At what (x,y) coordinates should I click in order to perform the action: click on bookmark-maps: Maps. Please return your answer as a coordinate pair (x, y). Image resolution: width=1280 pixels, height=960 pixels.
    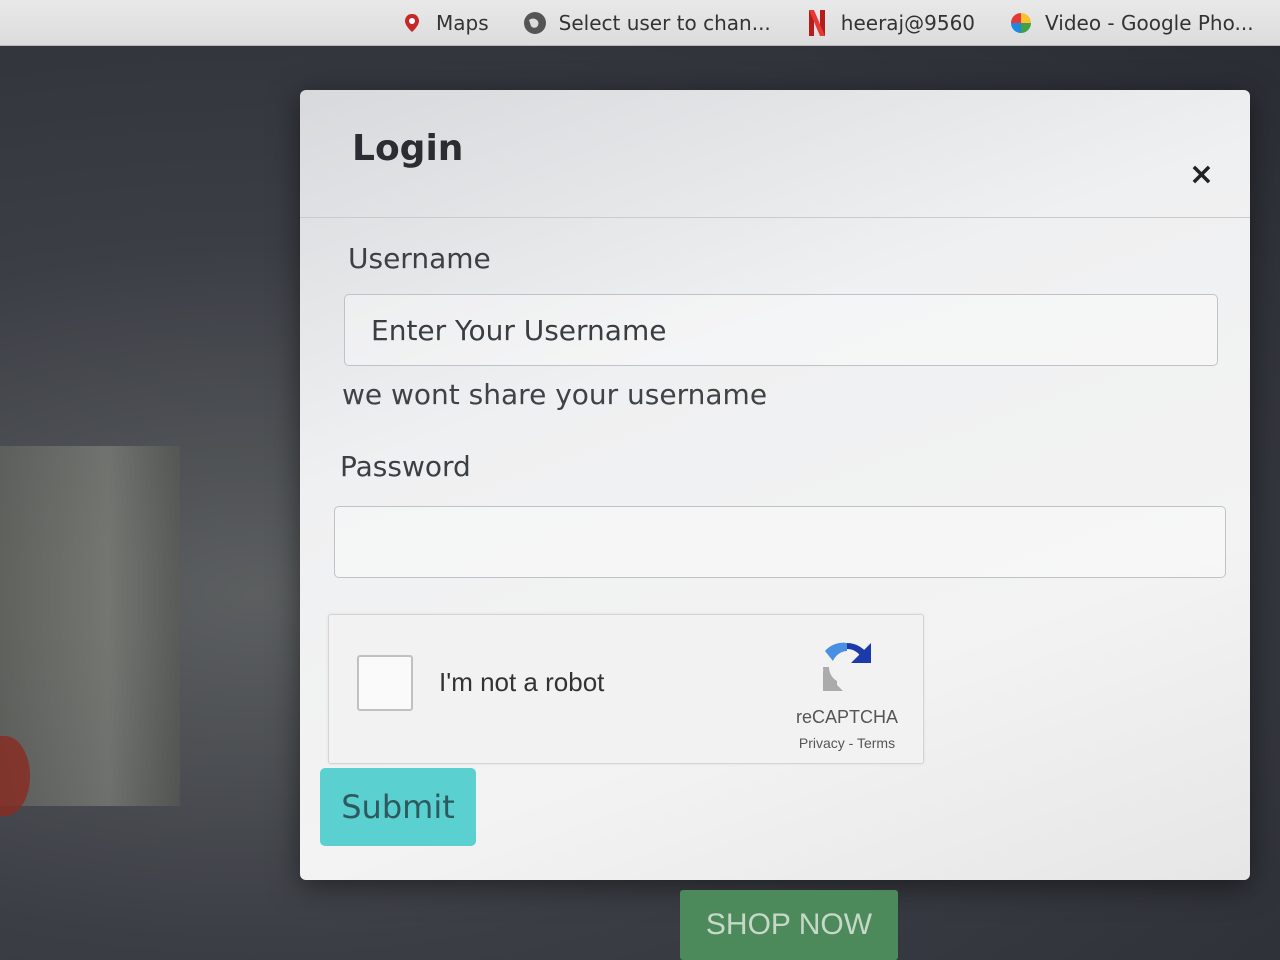
    Looking at the image, I should click on (444, 23).